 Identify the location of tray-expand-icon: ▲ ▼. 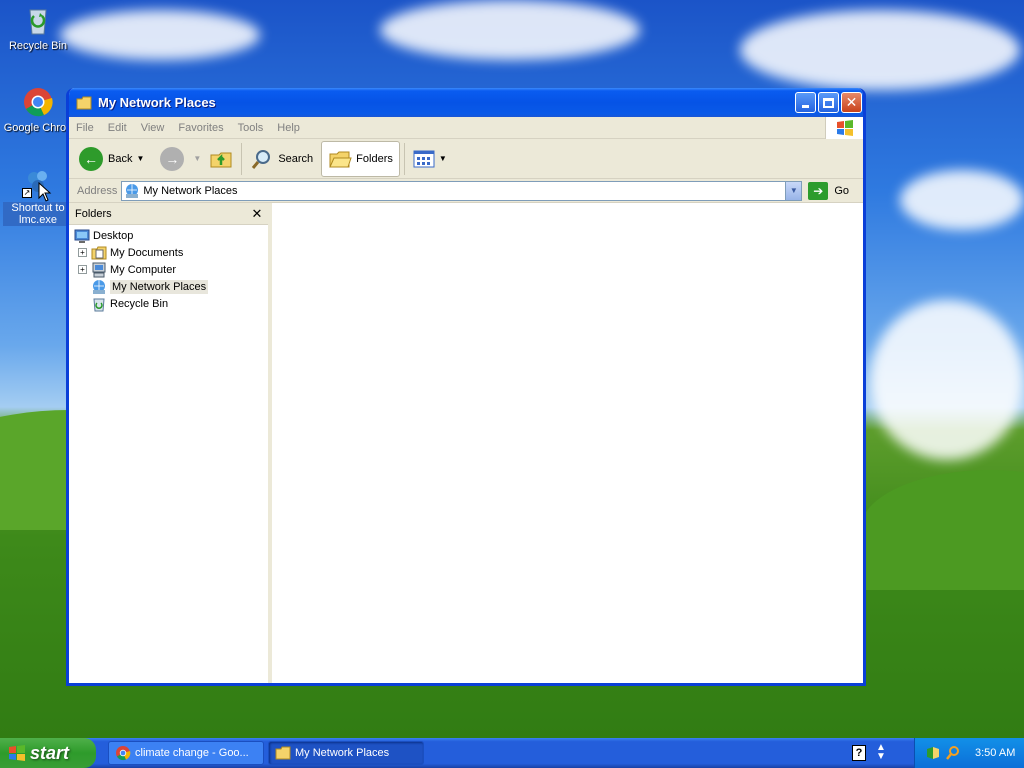
(881, 752).